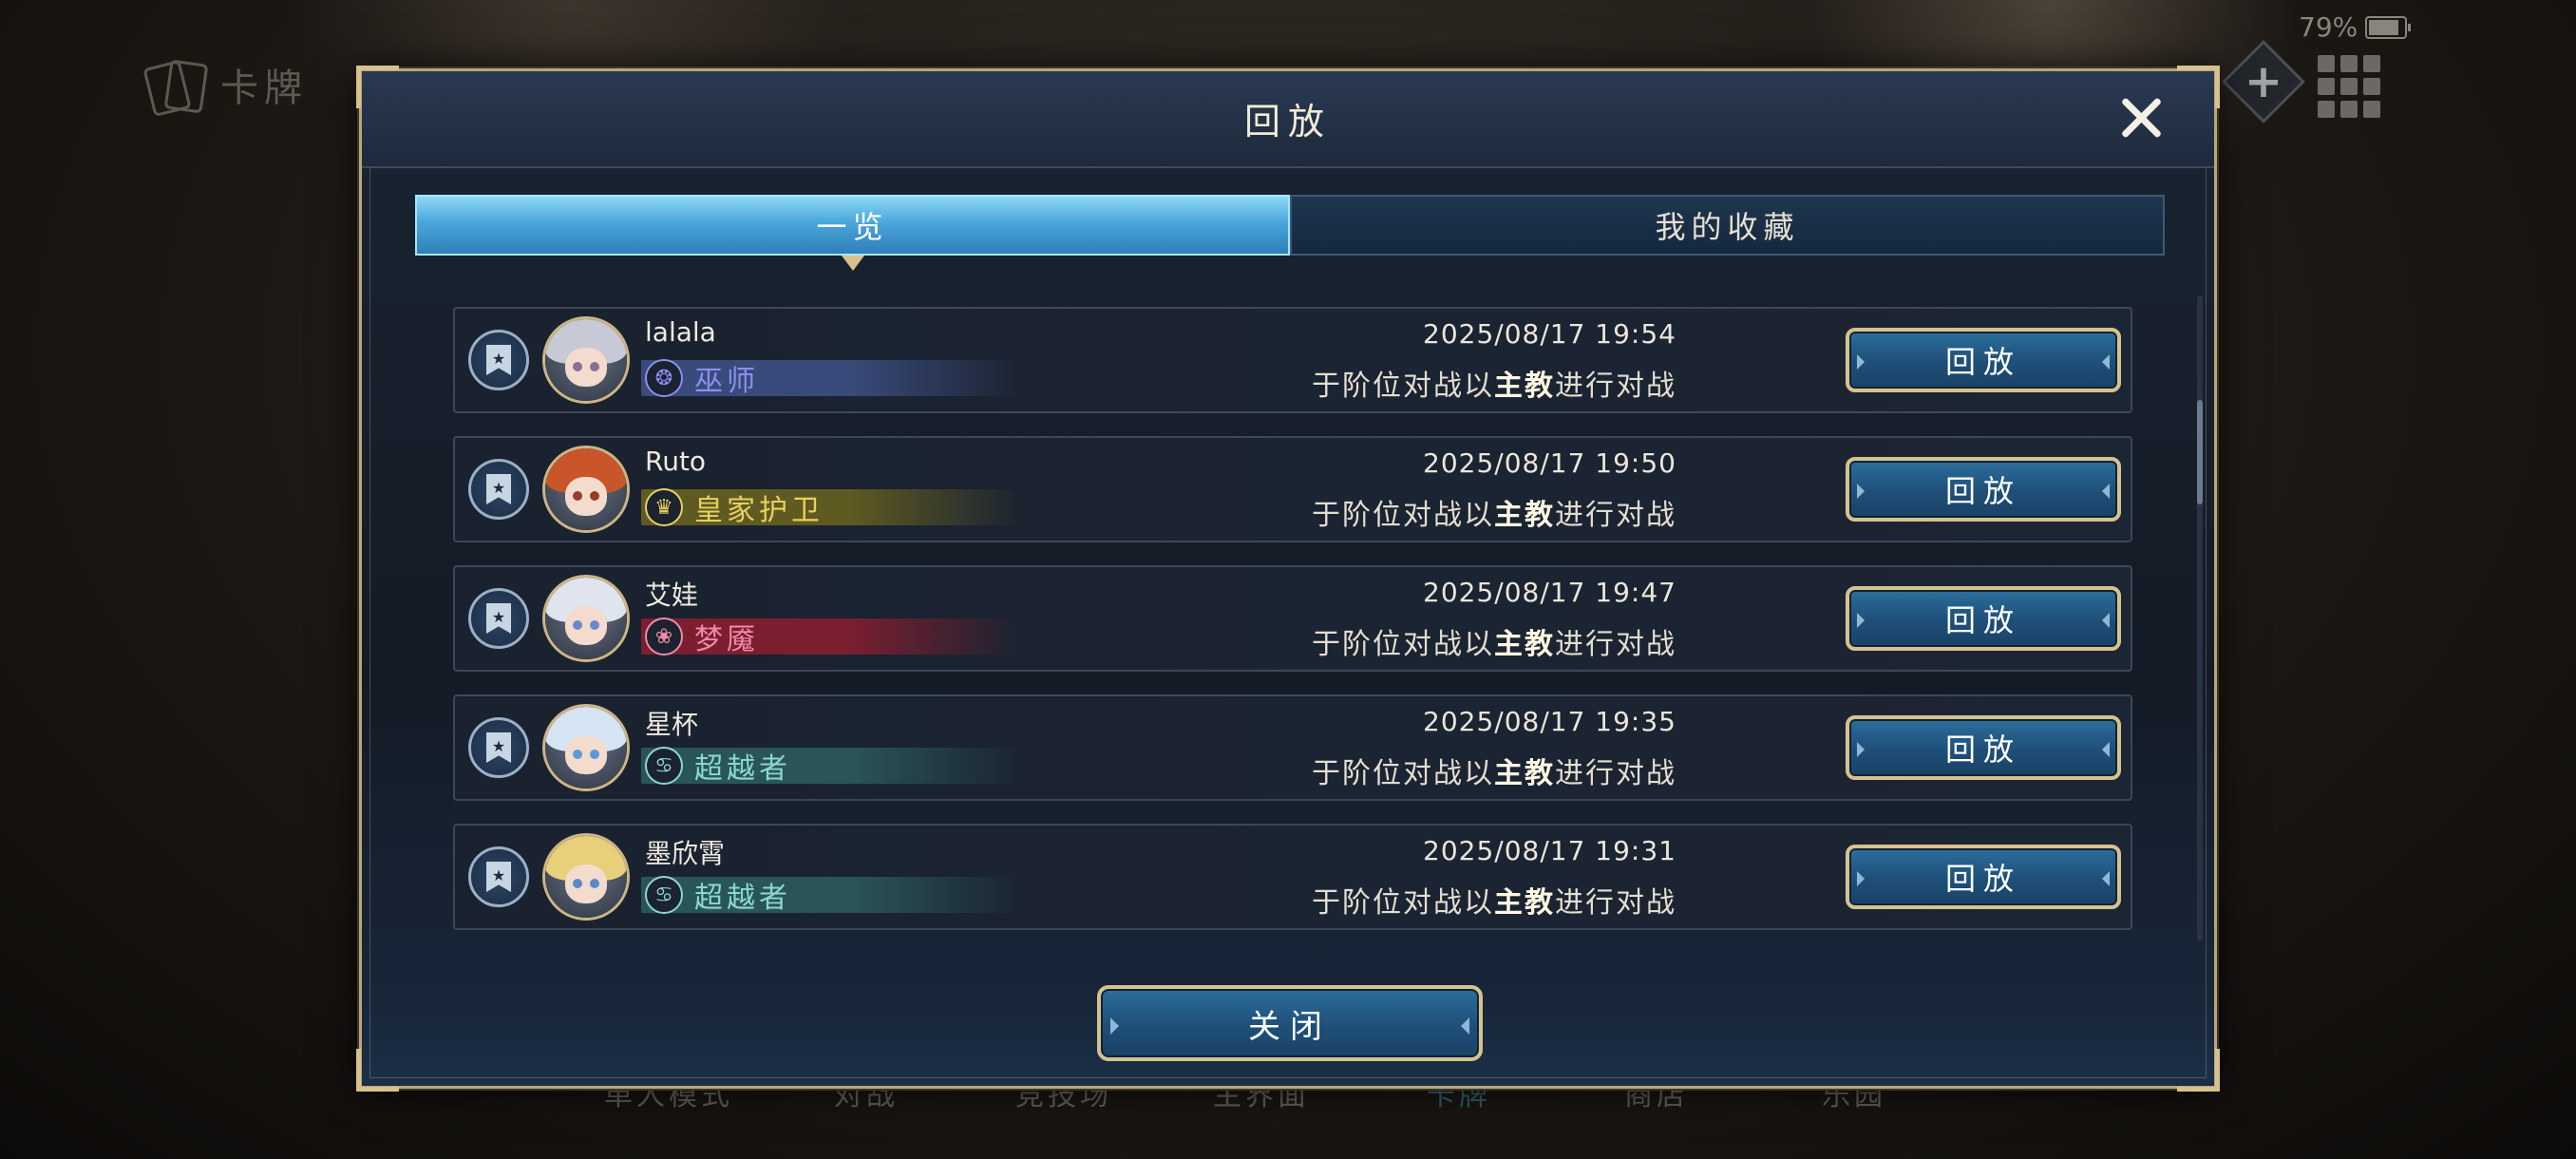  I want to click on tab-bar: 一览 我的收藏, so click(1290, 233).